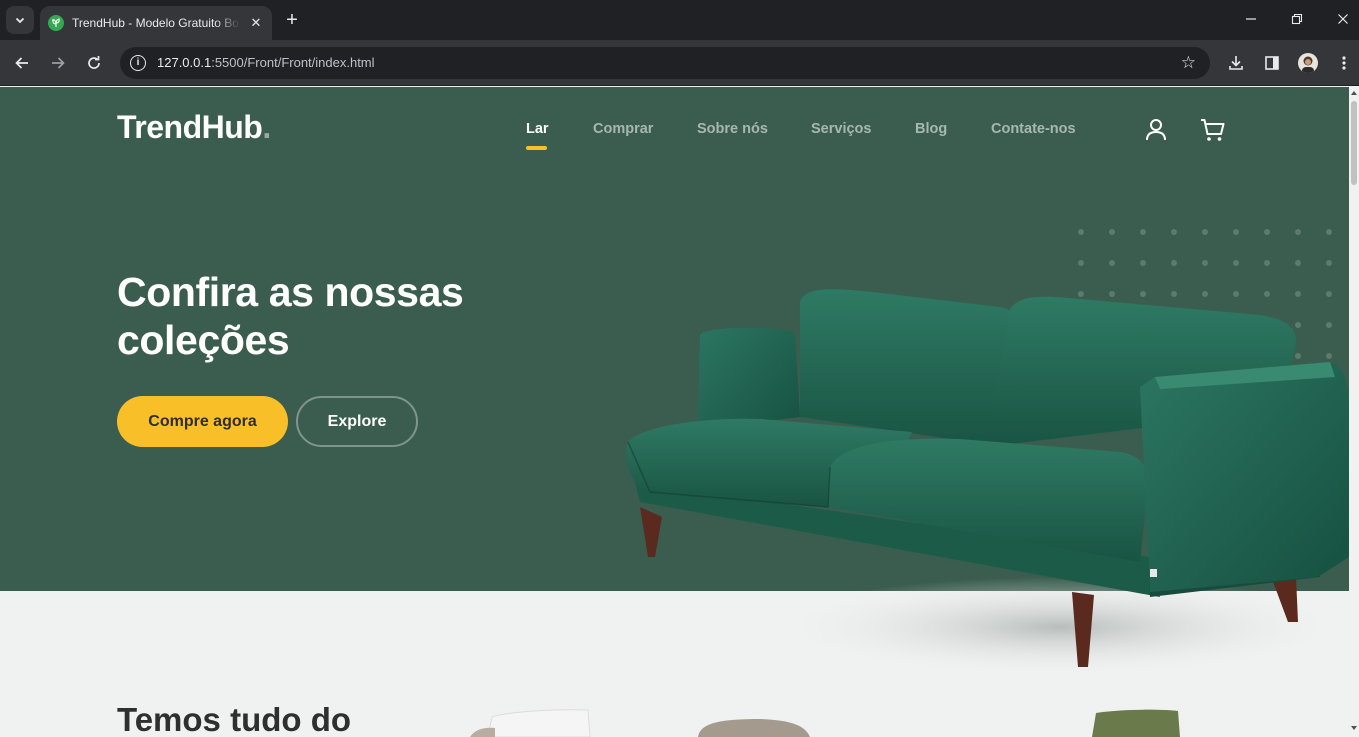  Describe the element at coordinates (56, 23) in the screenshot. I see `leaf-icon` at that location.